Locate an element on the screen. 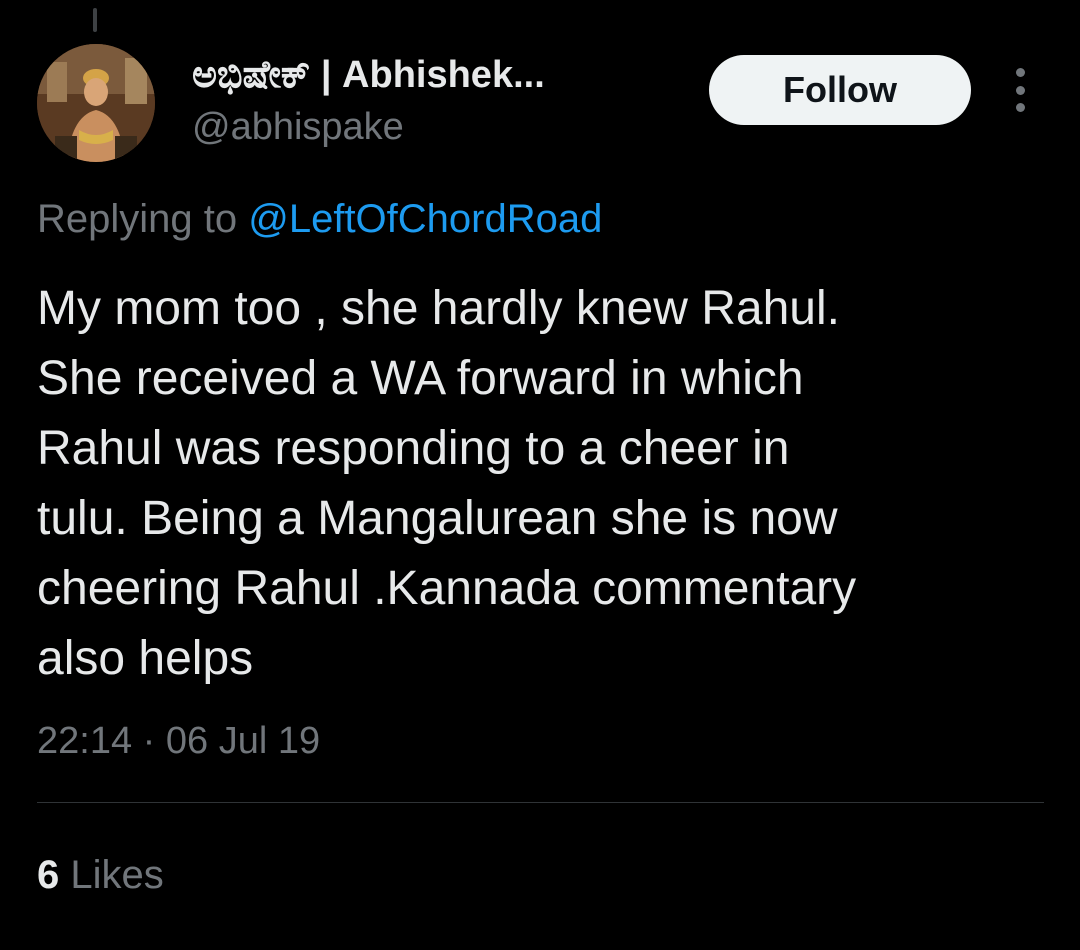 This screenshot has width=1080, height=950. likes-count: 6 is located at coordinates (48, 875).